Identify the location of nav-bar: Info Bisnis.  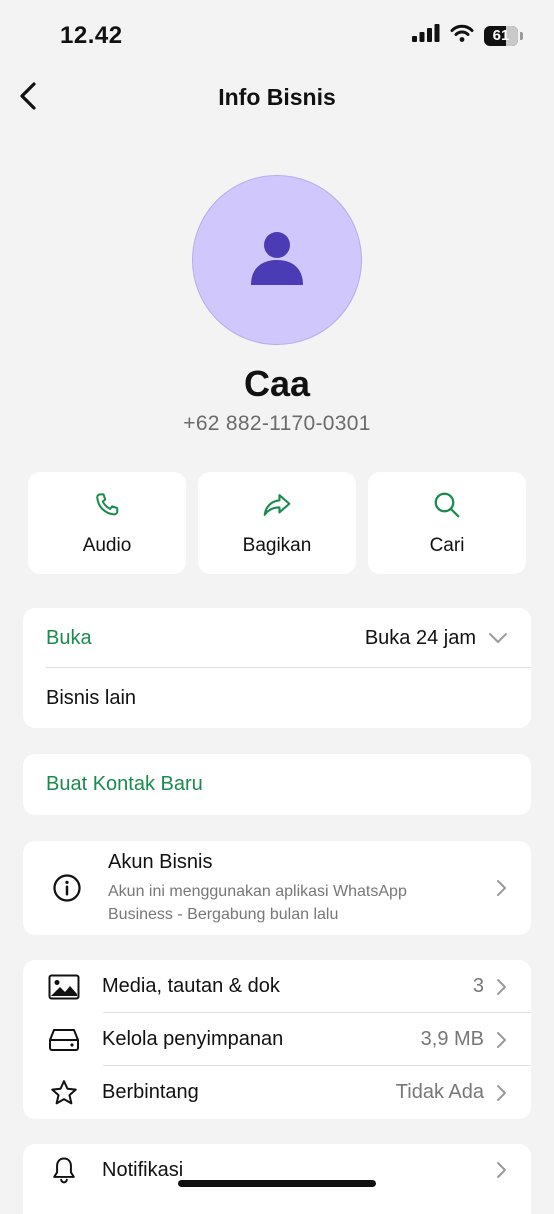
(277, 99).